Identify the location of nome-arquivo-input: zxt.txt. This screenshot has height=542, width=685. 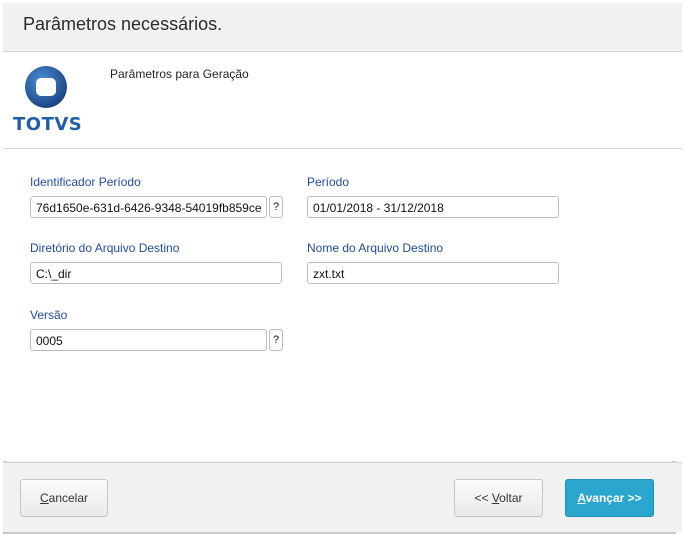
(433, 273).